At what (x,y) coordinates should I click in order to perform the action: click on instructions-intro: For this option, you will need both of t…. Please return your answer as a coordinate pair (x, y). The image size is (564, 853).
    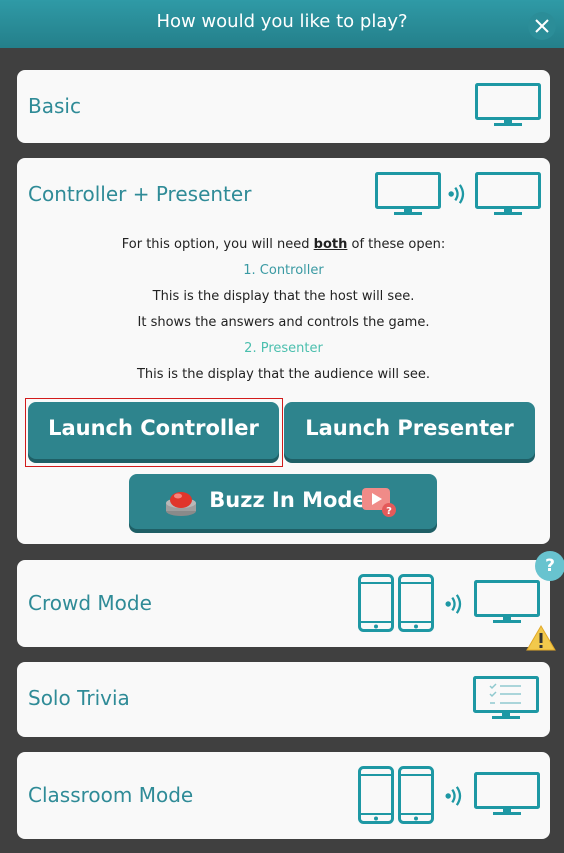
    Looking at the image, I should click on (283, 244).